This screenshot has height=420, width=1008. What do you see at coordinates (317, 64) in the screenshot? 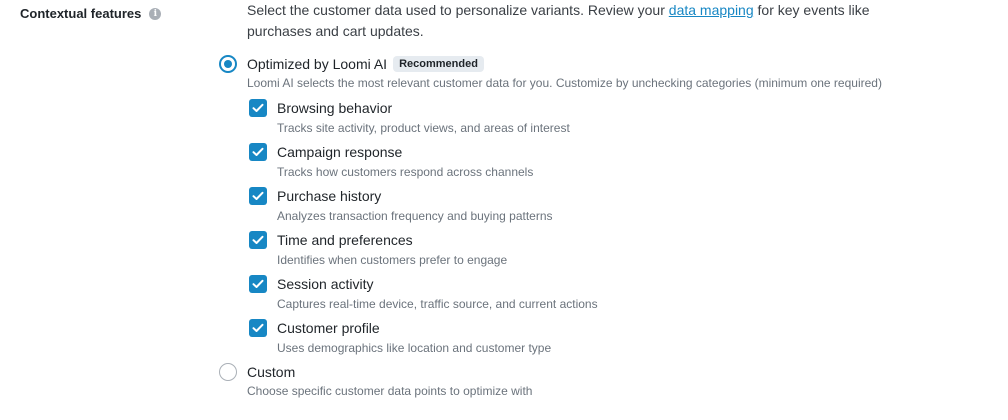
I see `radio-label-optimized: Optimized by Loomi AI` at bounding box center [317, 64].